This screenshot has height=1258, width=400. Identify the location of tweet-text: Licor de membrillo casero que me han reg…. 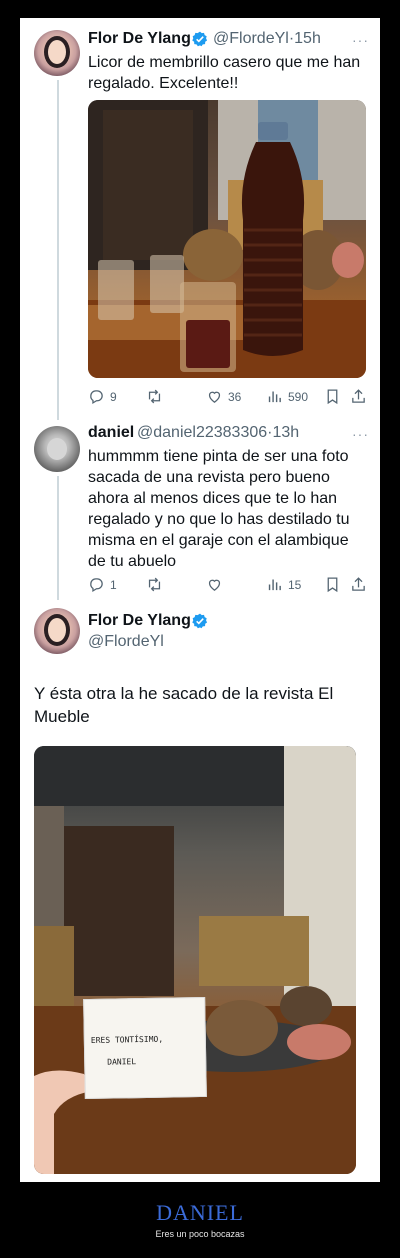
(224, 73).